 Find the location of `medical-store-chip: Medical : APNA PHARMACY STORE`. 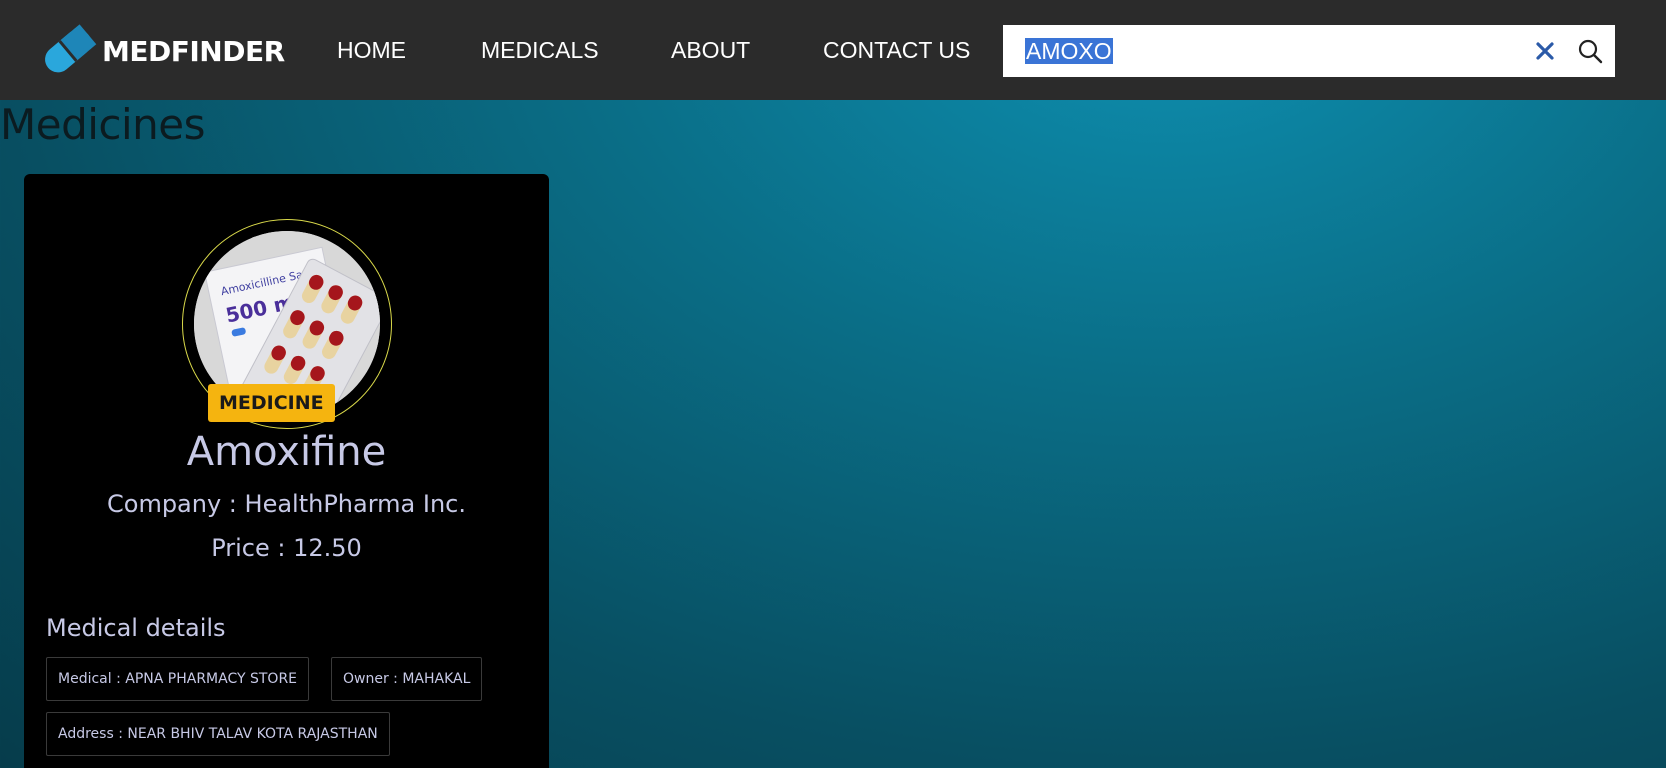

medical-store-chip: Medical : APNA PHARMACY STORE is located at coordinates (178, 679).